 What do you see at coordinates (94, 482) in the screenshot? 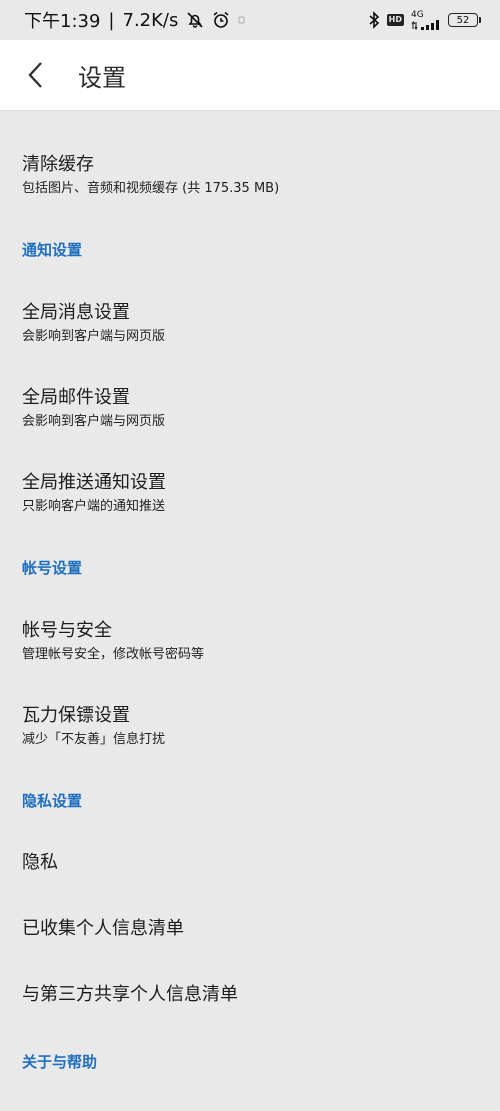
I see `item-title: 全局推送通知设置` at bounding box center [94, 482].